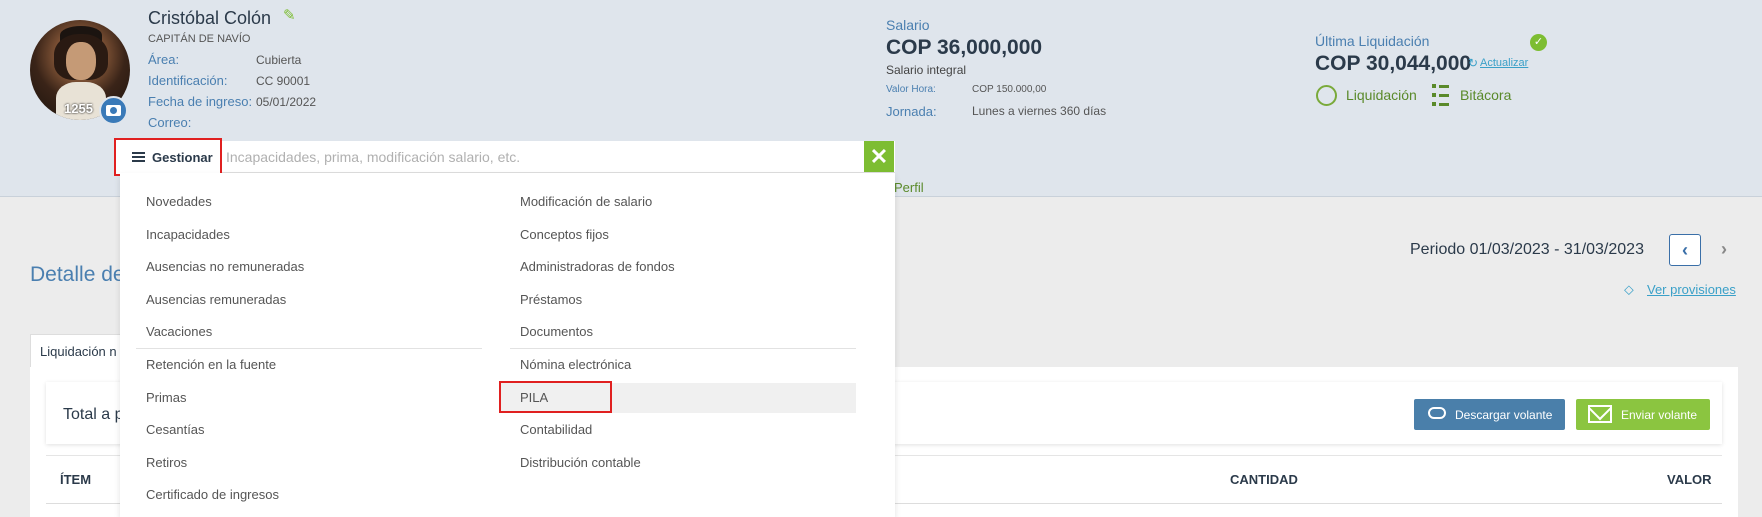  I want to click on hour-value: COP 150.000,00, so click(1009, 89).